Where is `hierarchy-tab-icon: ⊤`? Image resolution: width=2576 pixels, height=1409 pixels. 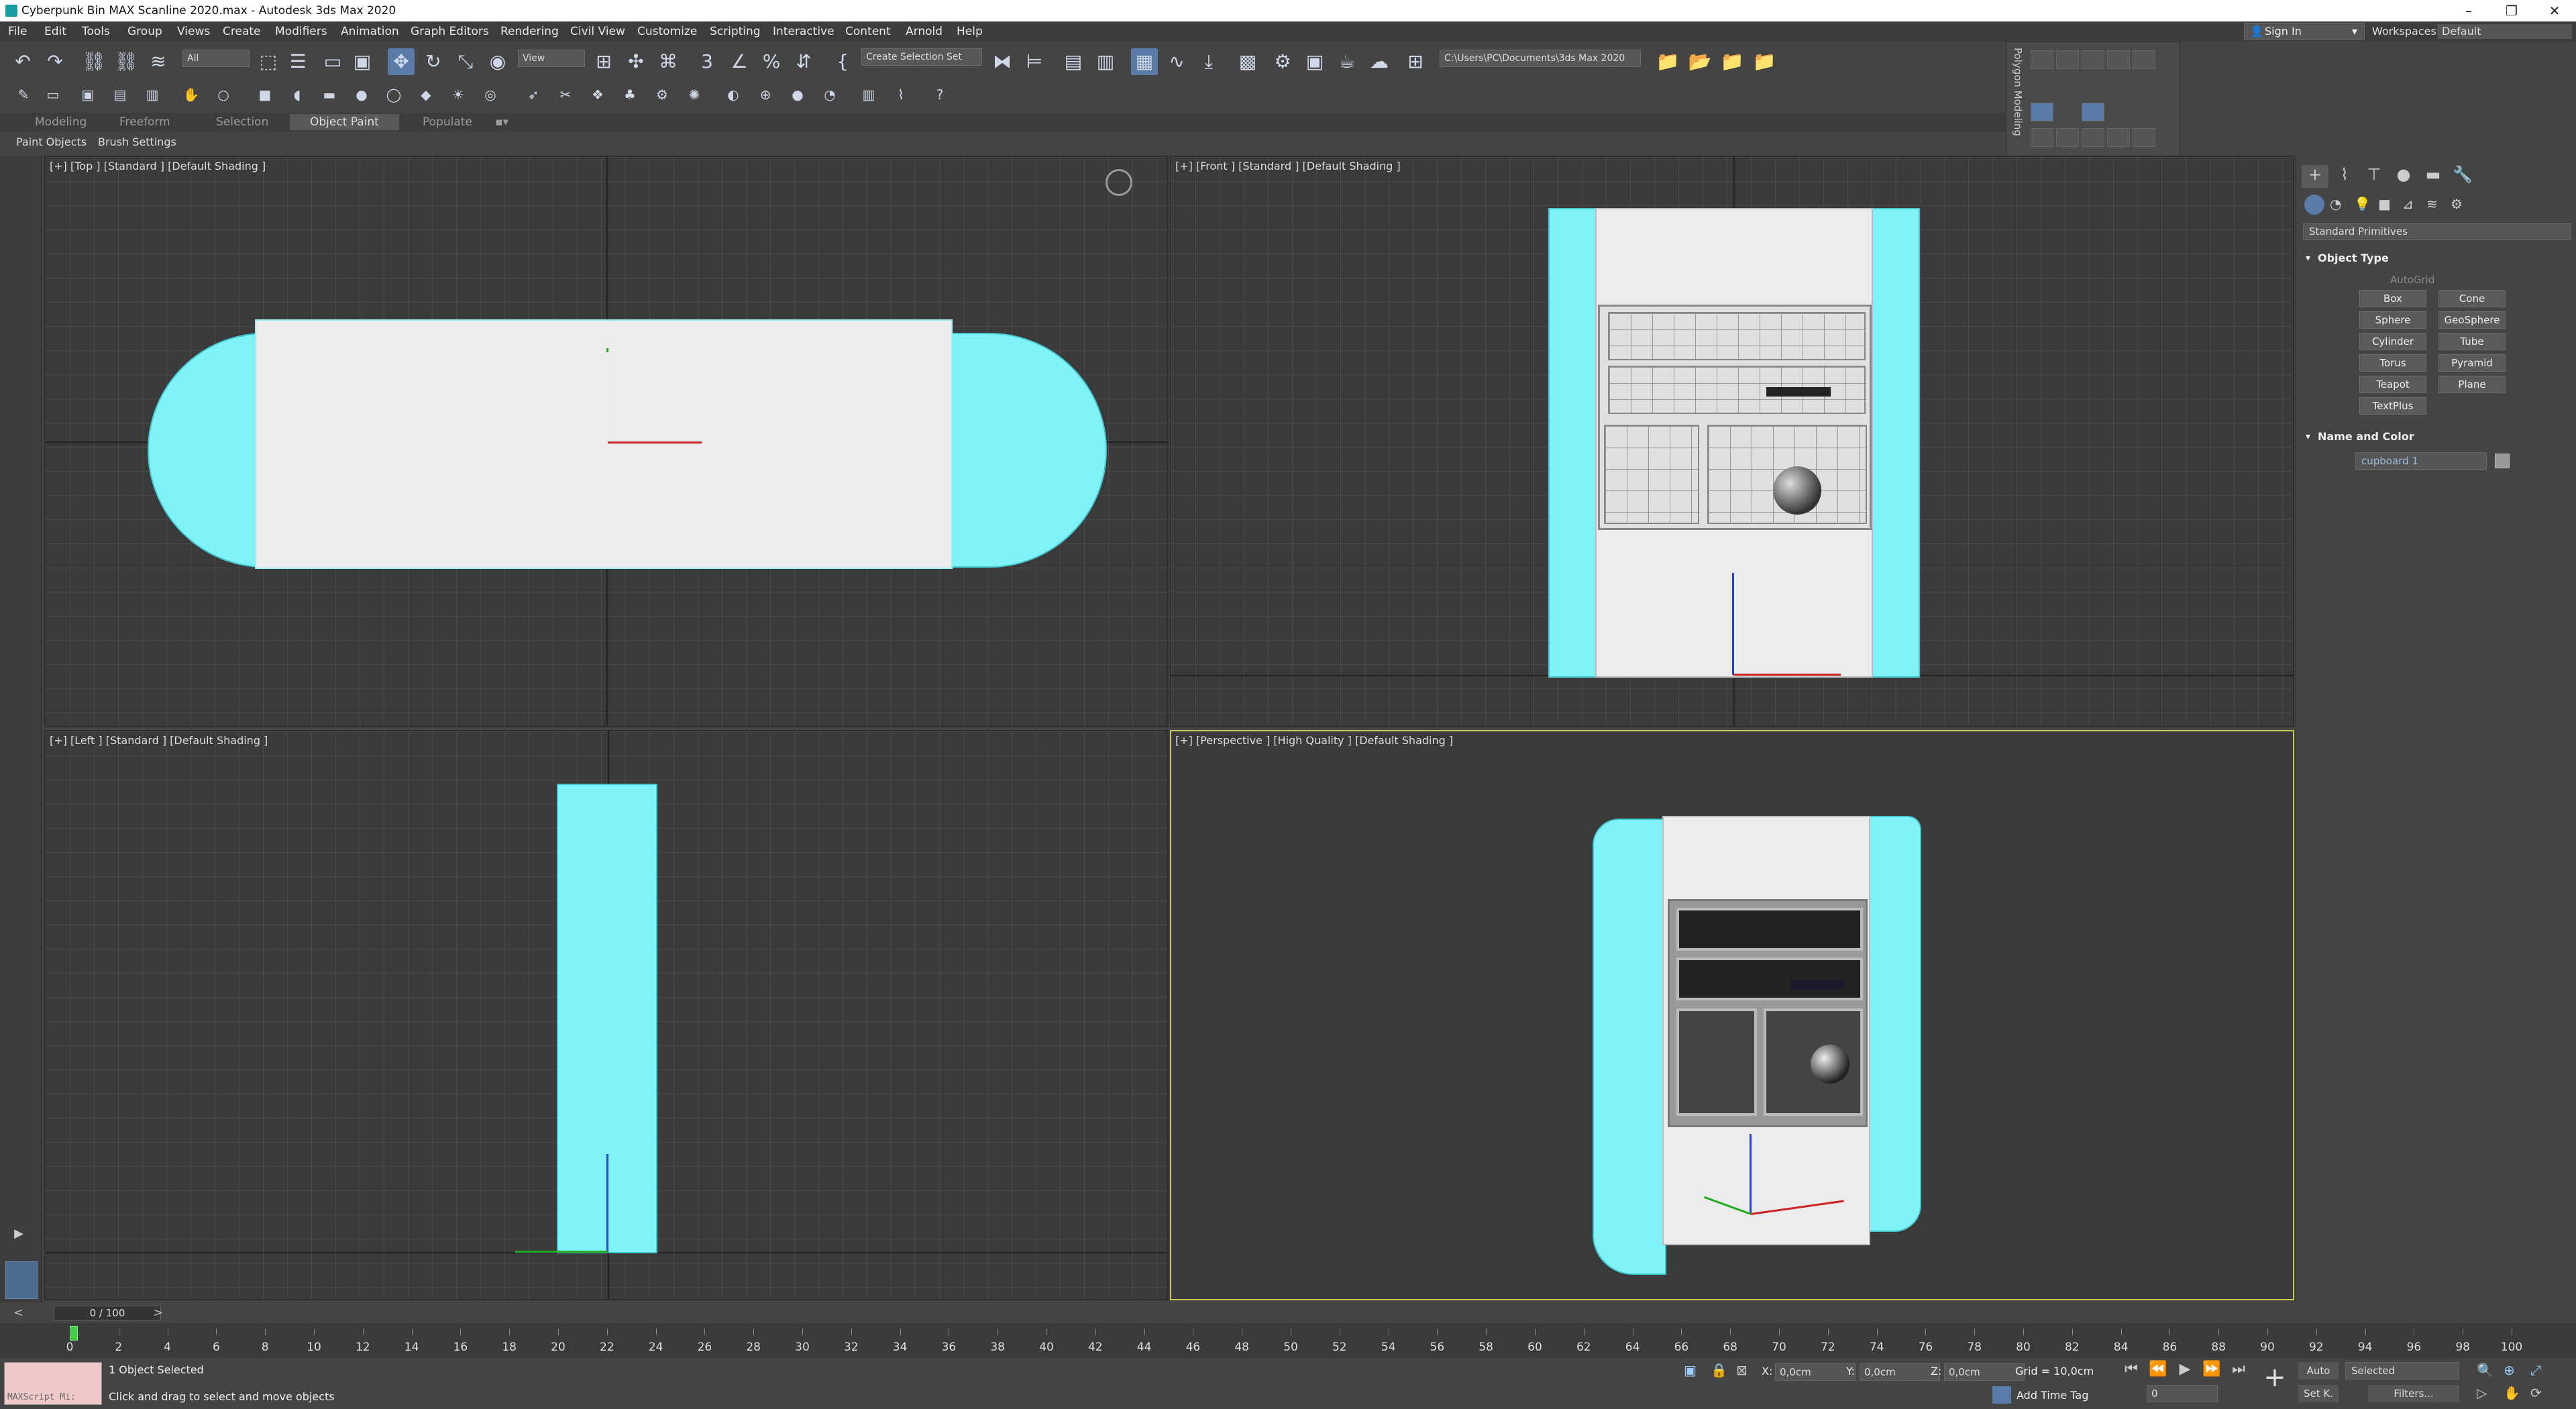 hierarchy-tab-icon: ⊤ is located at coordinates (2374, 176).